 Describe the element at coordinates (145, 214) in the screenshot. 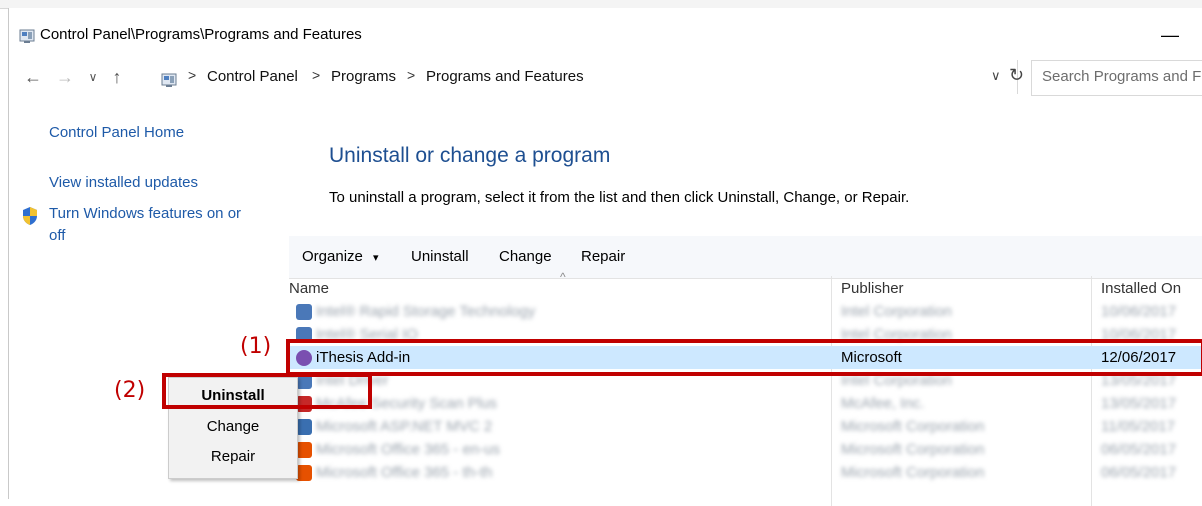

I see `sidebar-item-windows-features: Turn Windows features on or` at that location.